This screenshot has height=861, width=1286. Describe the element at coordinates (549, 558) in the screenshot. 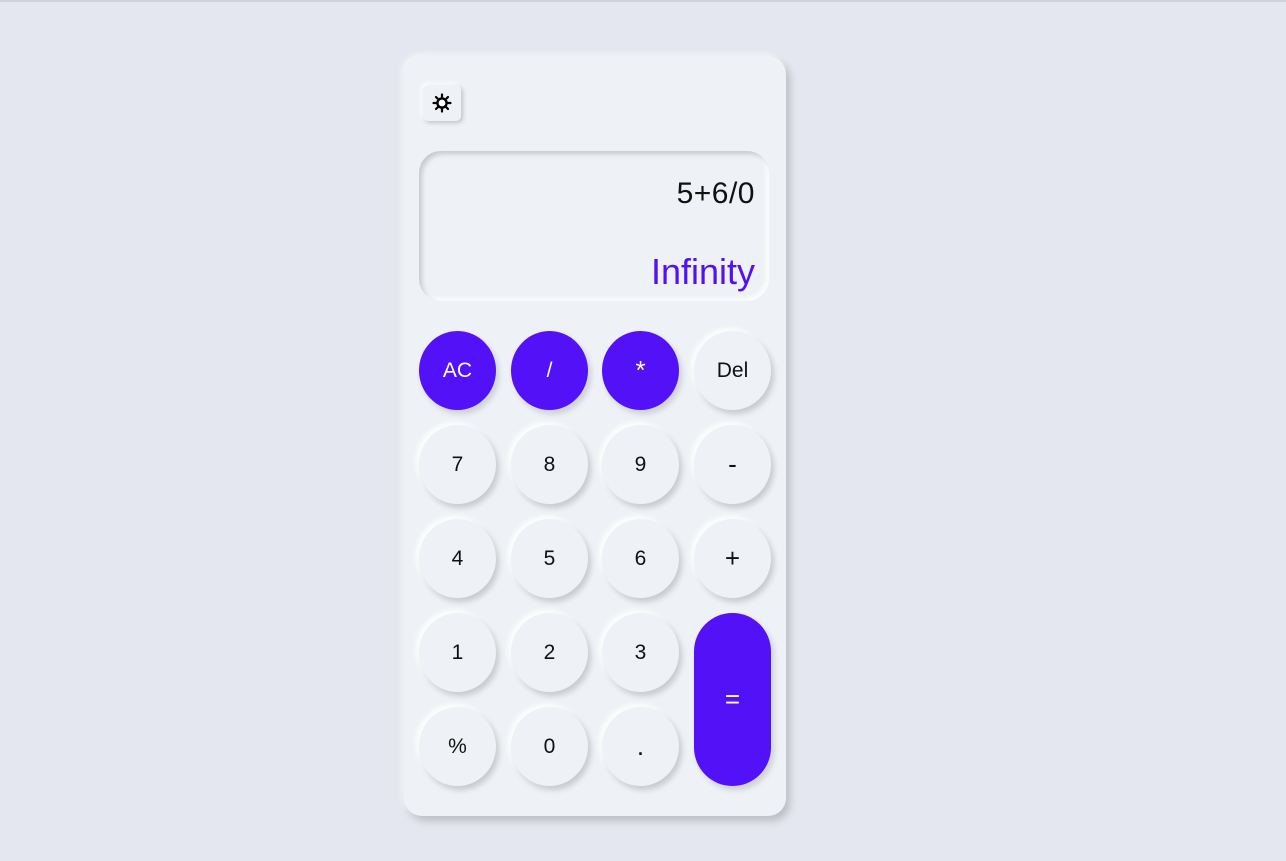

I see `digit-5-button: 5` at that location.